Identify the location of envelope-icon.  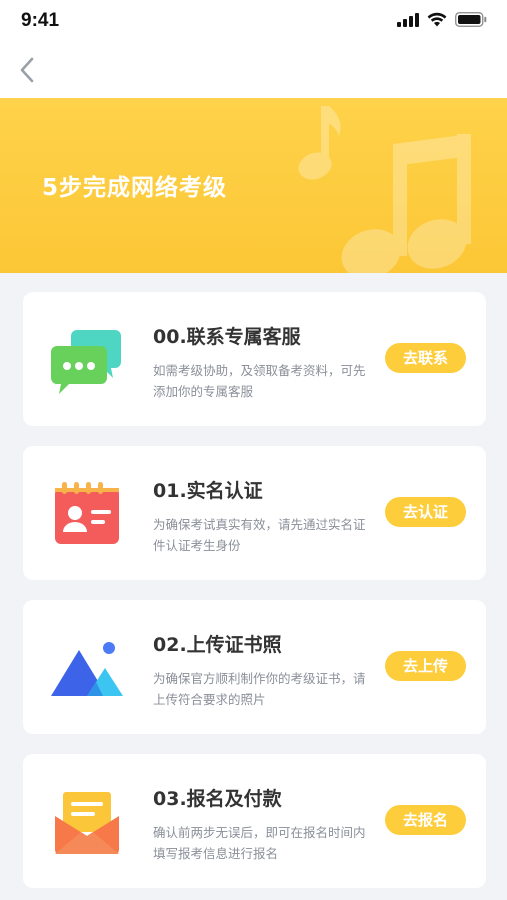
(87, 823).